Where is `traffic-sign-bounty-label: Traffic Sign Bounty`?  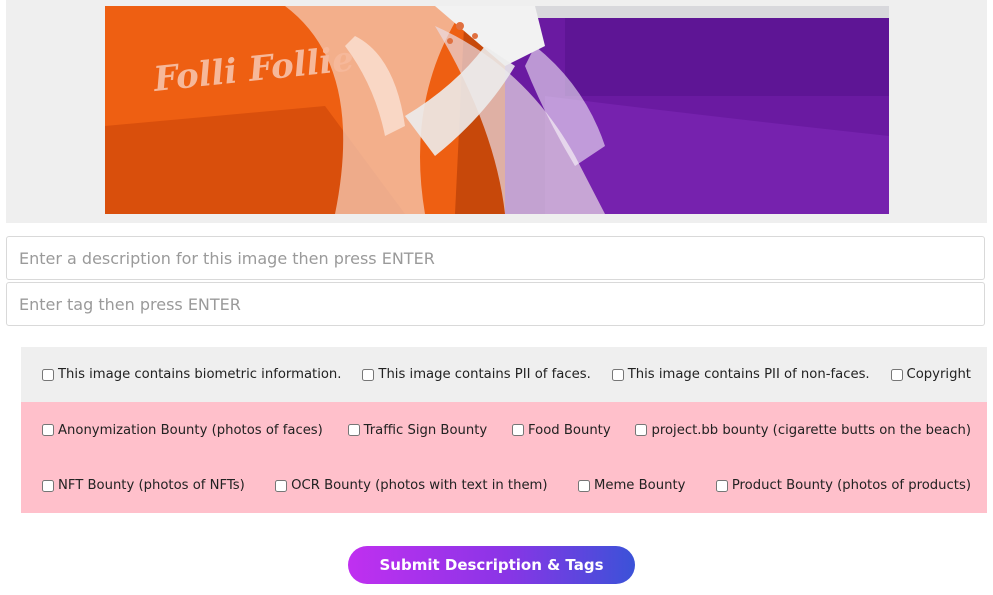 traffic-sign-bounty-label: Traffic Sign Bounty is located at coordinates (425, 430).